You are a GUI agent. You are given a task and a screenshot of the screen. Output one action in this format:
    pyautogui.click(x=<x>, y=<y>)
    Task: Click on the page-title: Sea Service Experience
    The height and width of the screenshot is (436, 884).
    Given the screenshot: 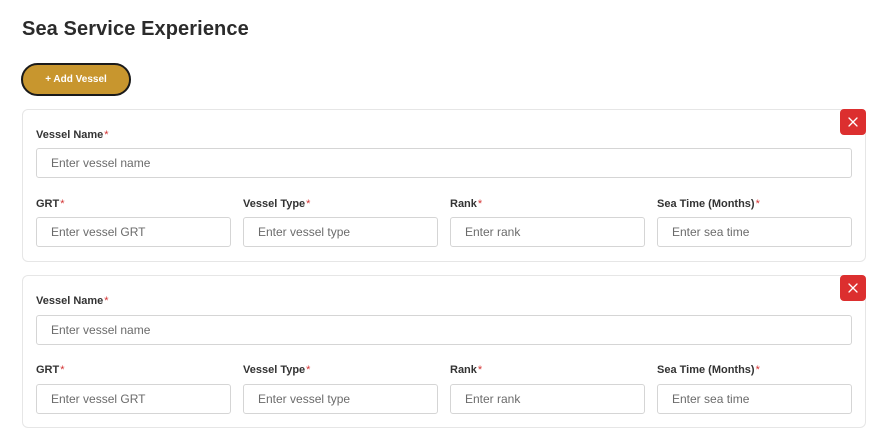 What is the action you would take?
    pyautogui.click(x=135, y=29)
    